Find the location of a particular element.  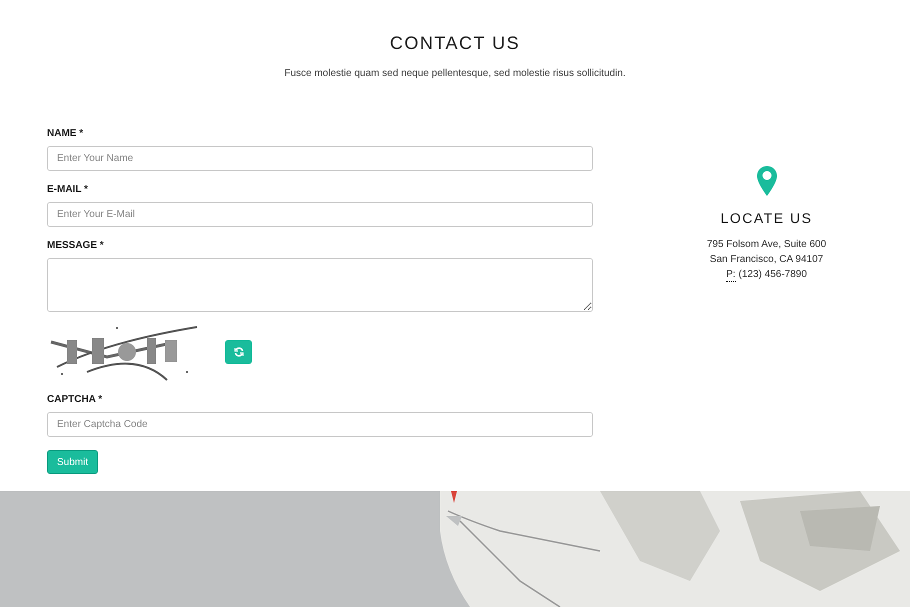

field-label: E-MAIL * is located at coordinates (68, 190).